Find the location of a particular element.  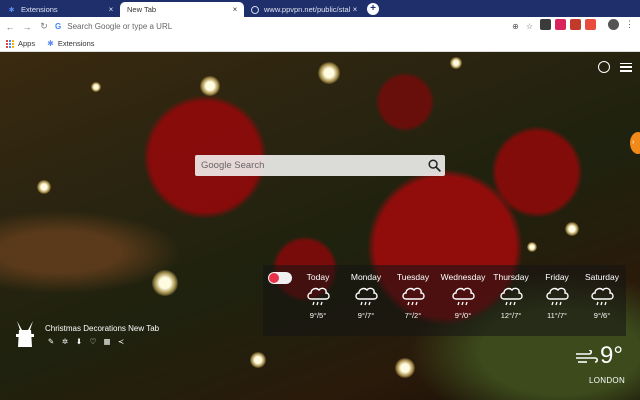

search-box is located at coordinates (320, 165).